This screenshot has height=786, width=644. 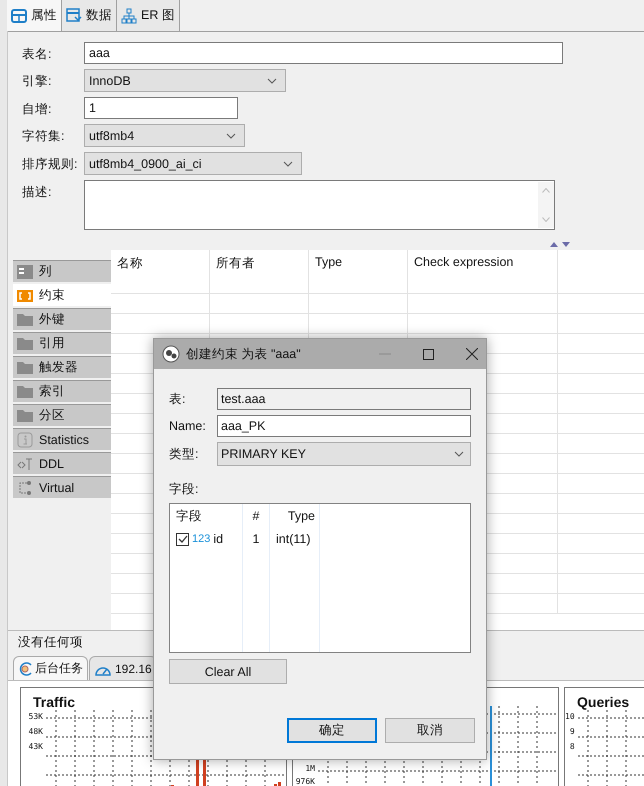 I want to click on section-label: 字段:, so click(x=184, y=489).